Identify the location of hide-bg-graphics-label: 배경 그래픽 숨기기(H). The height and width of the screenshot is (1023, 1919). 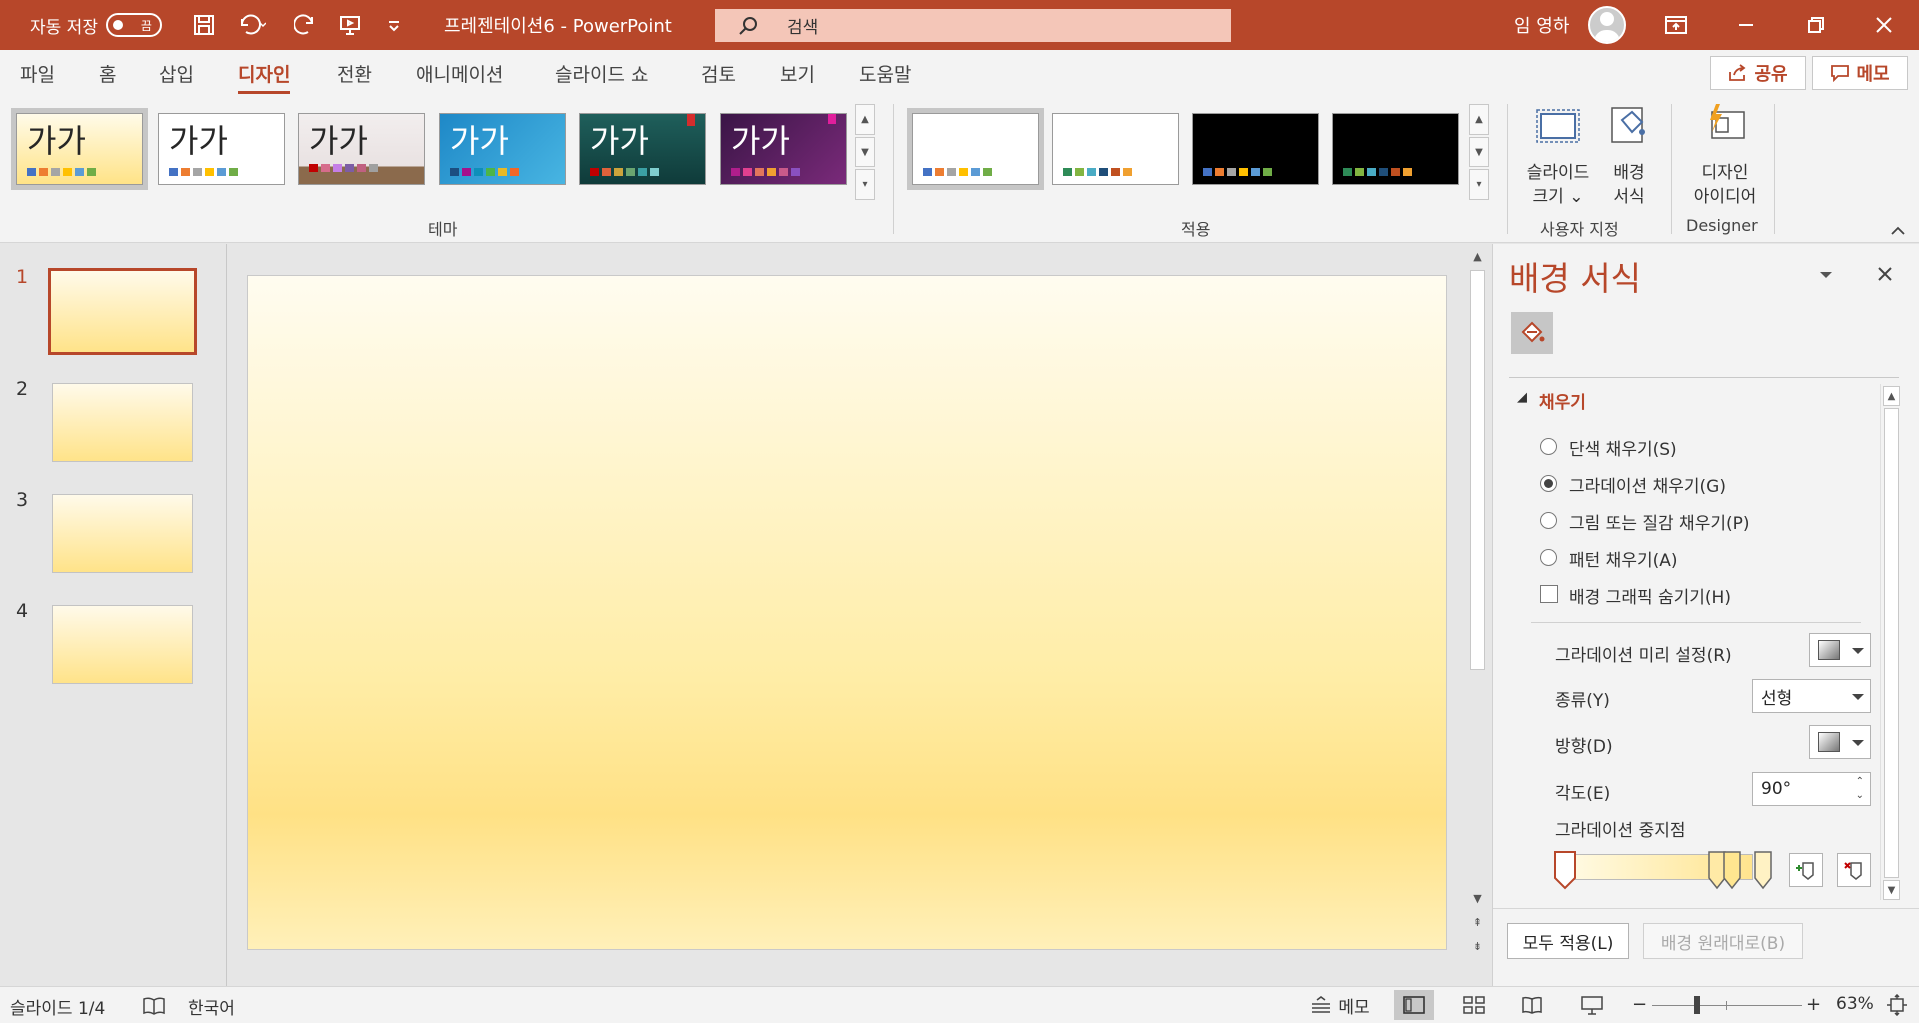
(1650, 595).